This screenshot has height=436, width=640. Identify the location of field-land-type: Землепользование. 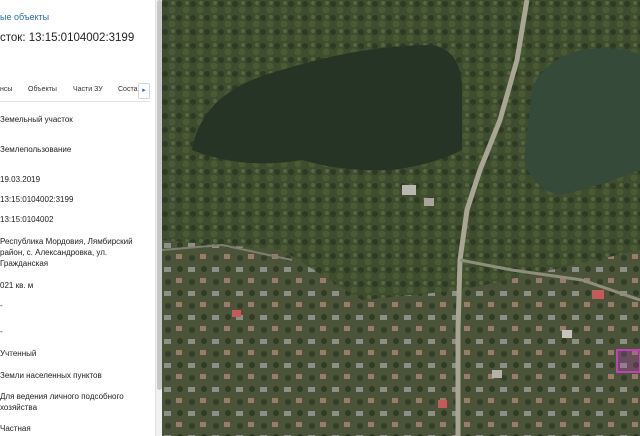
(36, 149).